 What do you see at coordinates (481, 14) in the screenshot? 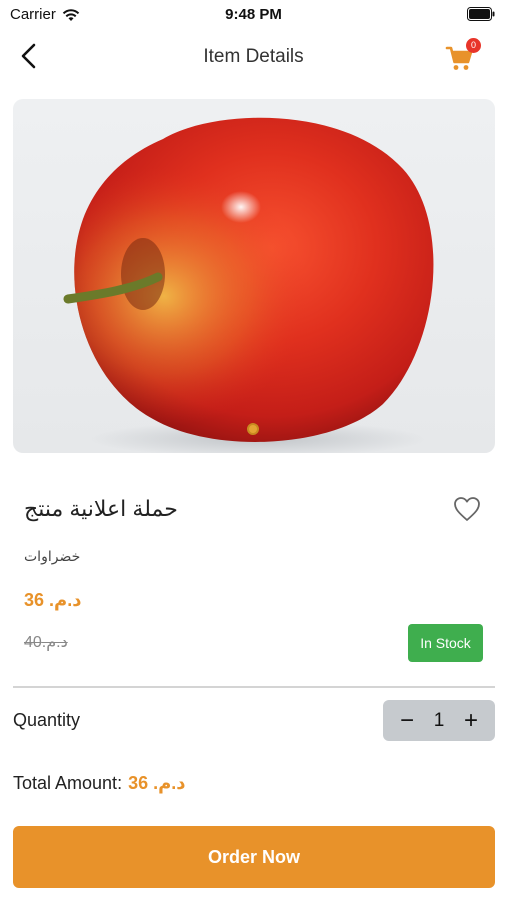
I see `battery-icon` at bounding box center [481, 14].